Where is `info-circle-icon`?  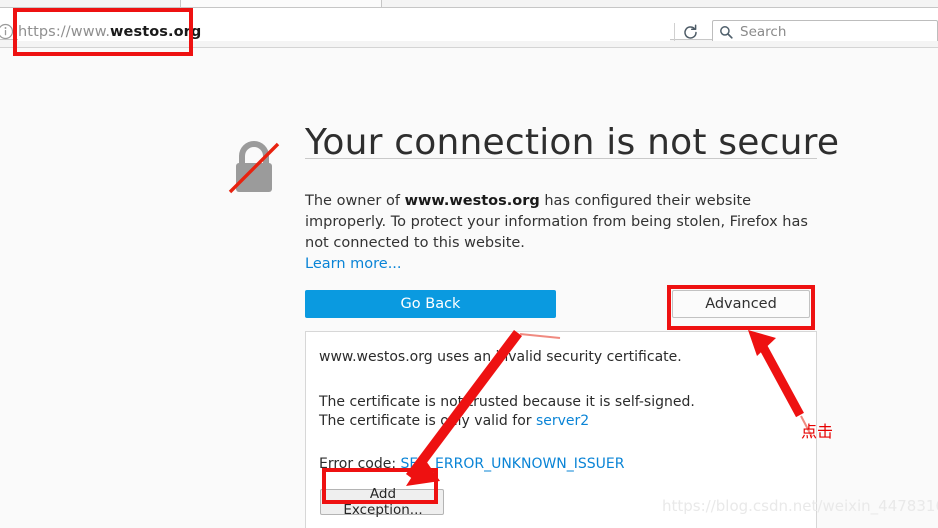
info-circle-icon is located at coordinates (7, 31).